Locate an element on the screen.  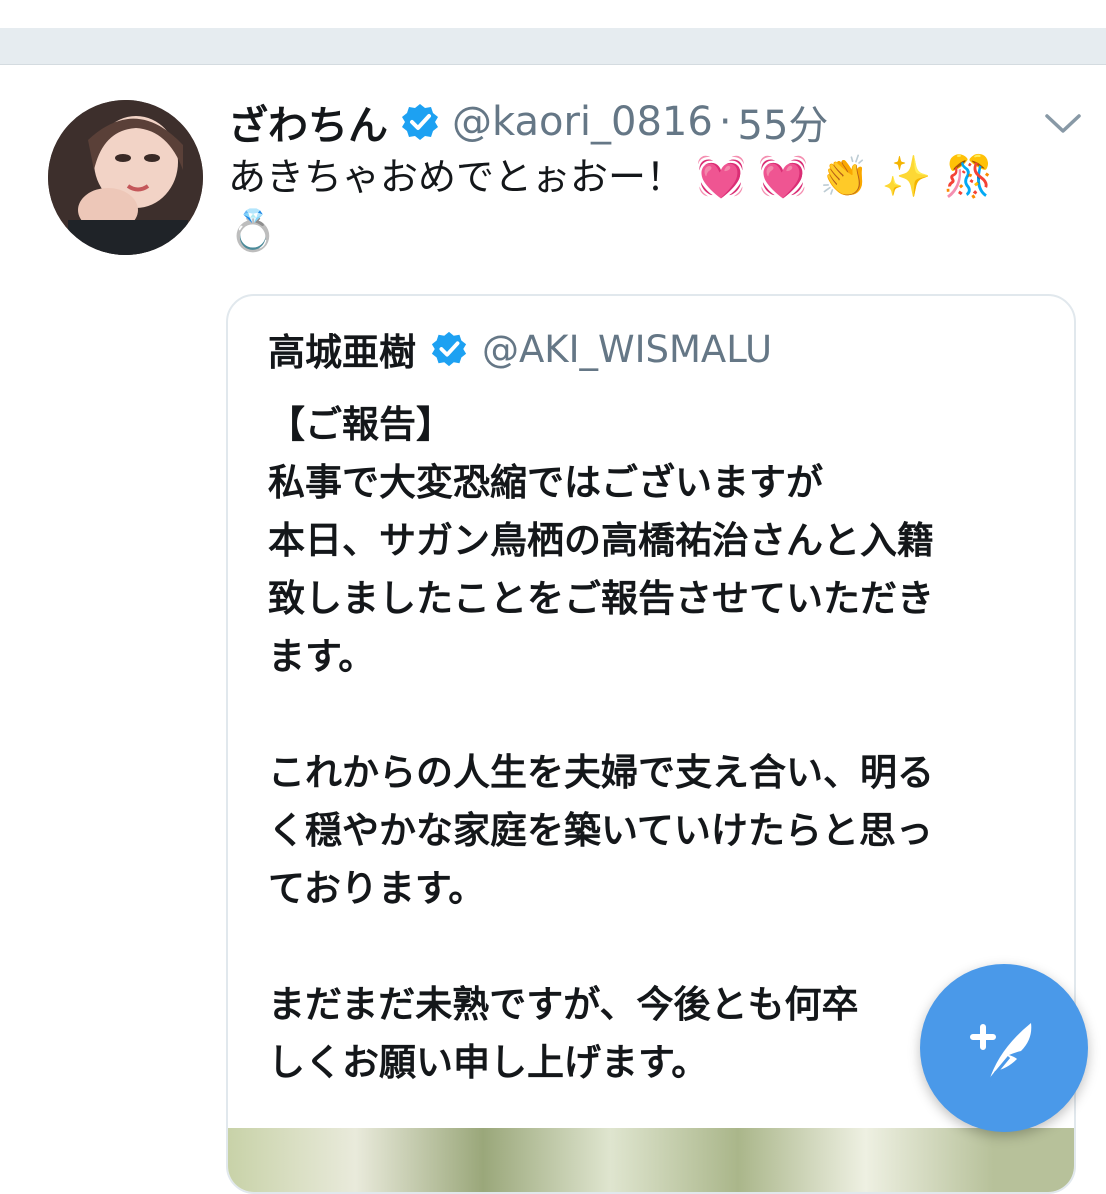
compose-tweet-button is located at coordinates (1004, 1048).